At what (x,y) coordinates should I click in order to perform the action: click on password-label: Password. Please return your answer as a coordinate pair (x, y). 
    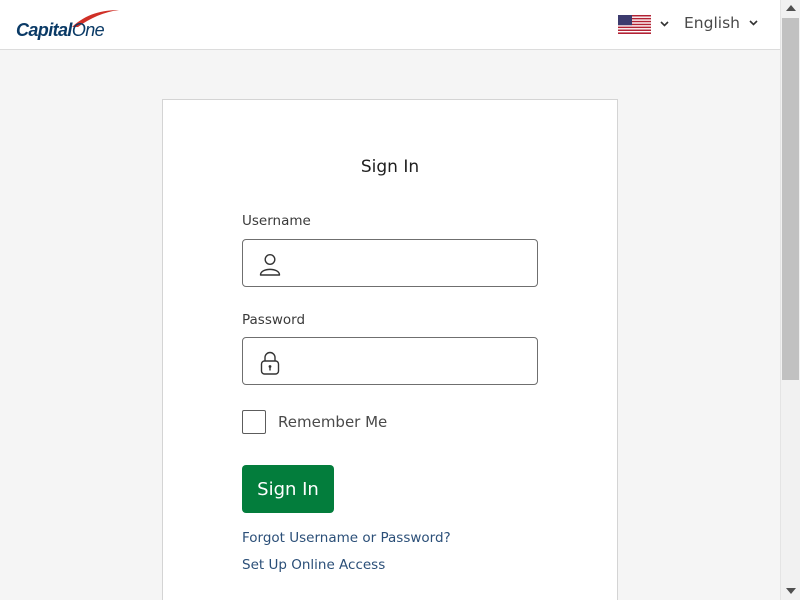
    Looking at the image, I should click on (274, 320).